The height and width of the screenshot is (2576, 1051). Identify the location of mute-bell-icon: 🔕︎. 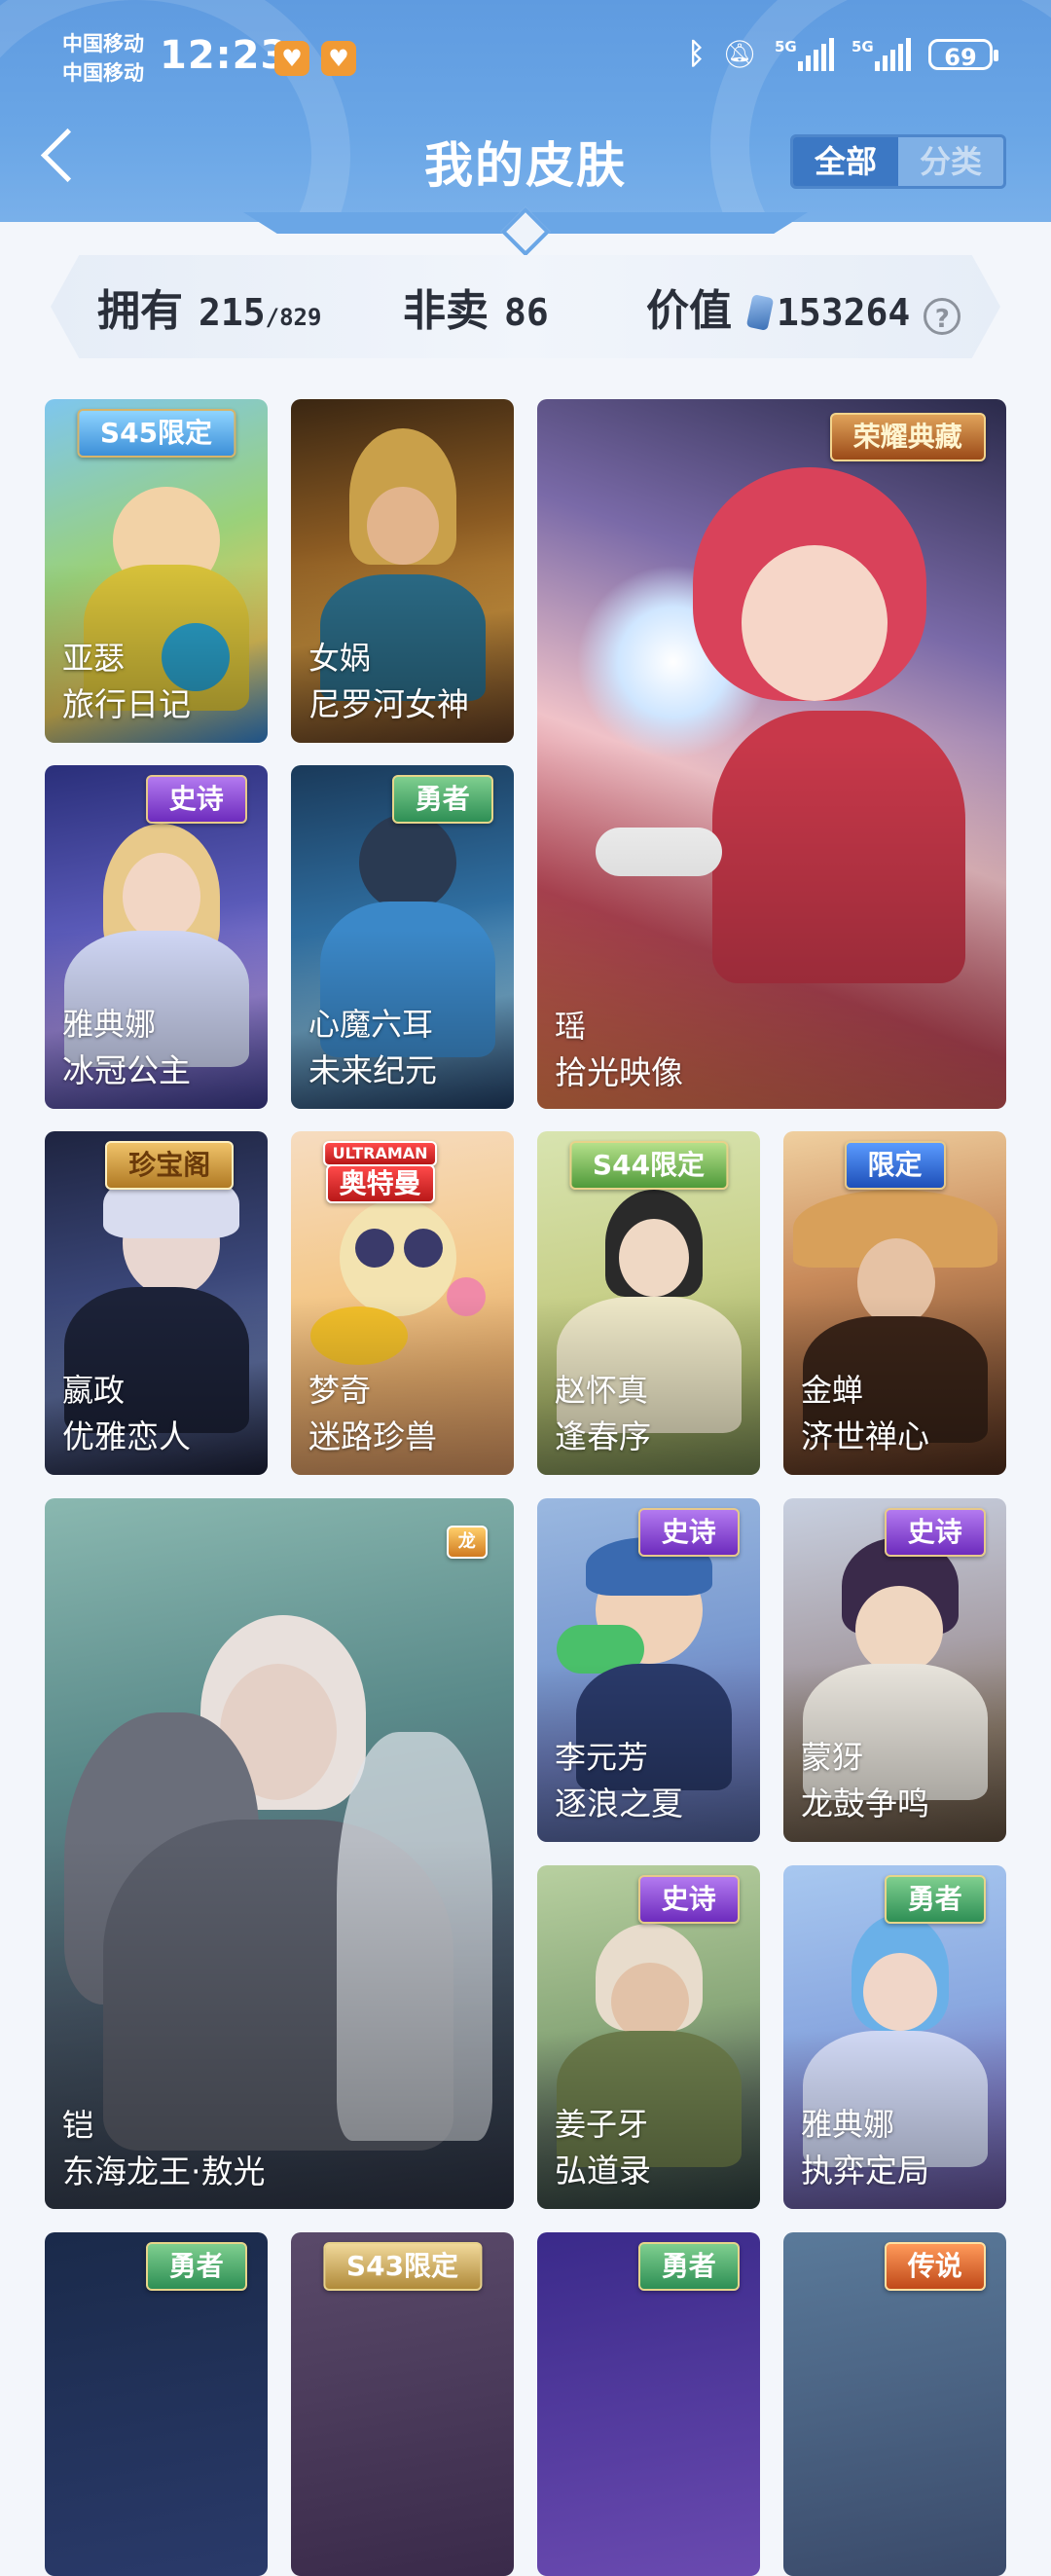
(739, 54).